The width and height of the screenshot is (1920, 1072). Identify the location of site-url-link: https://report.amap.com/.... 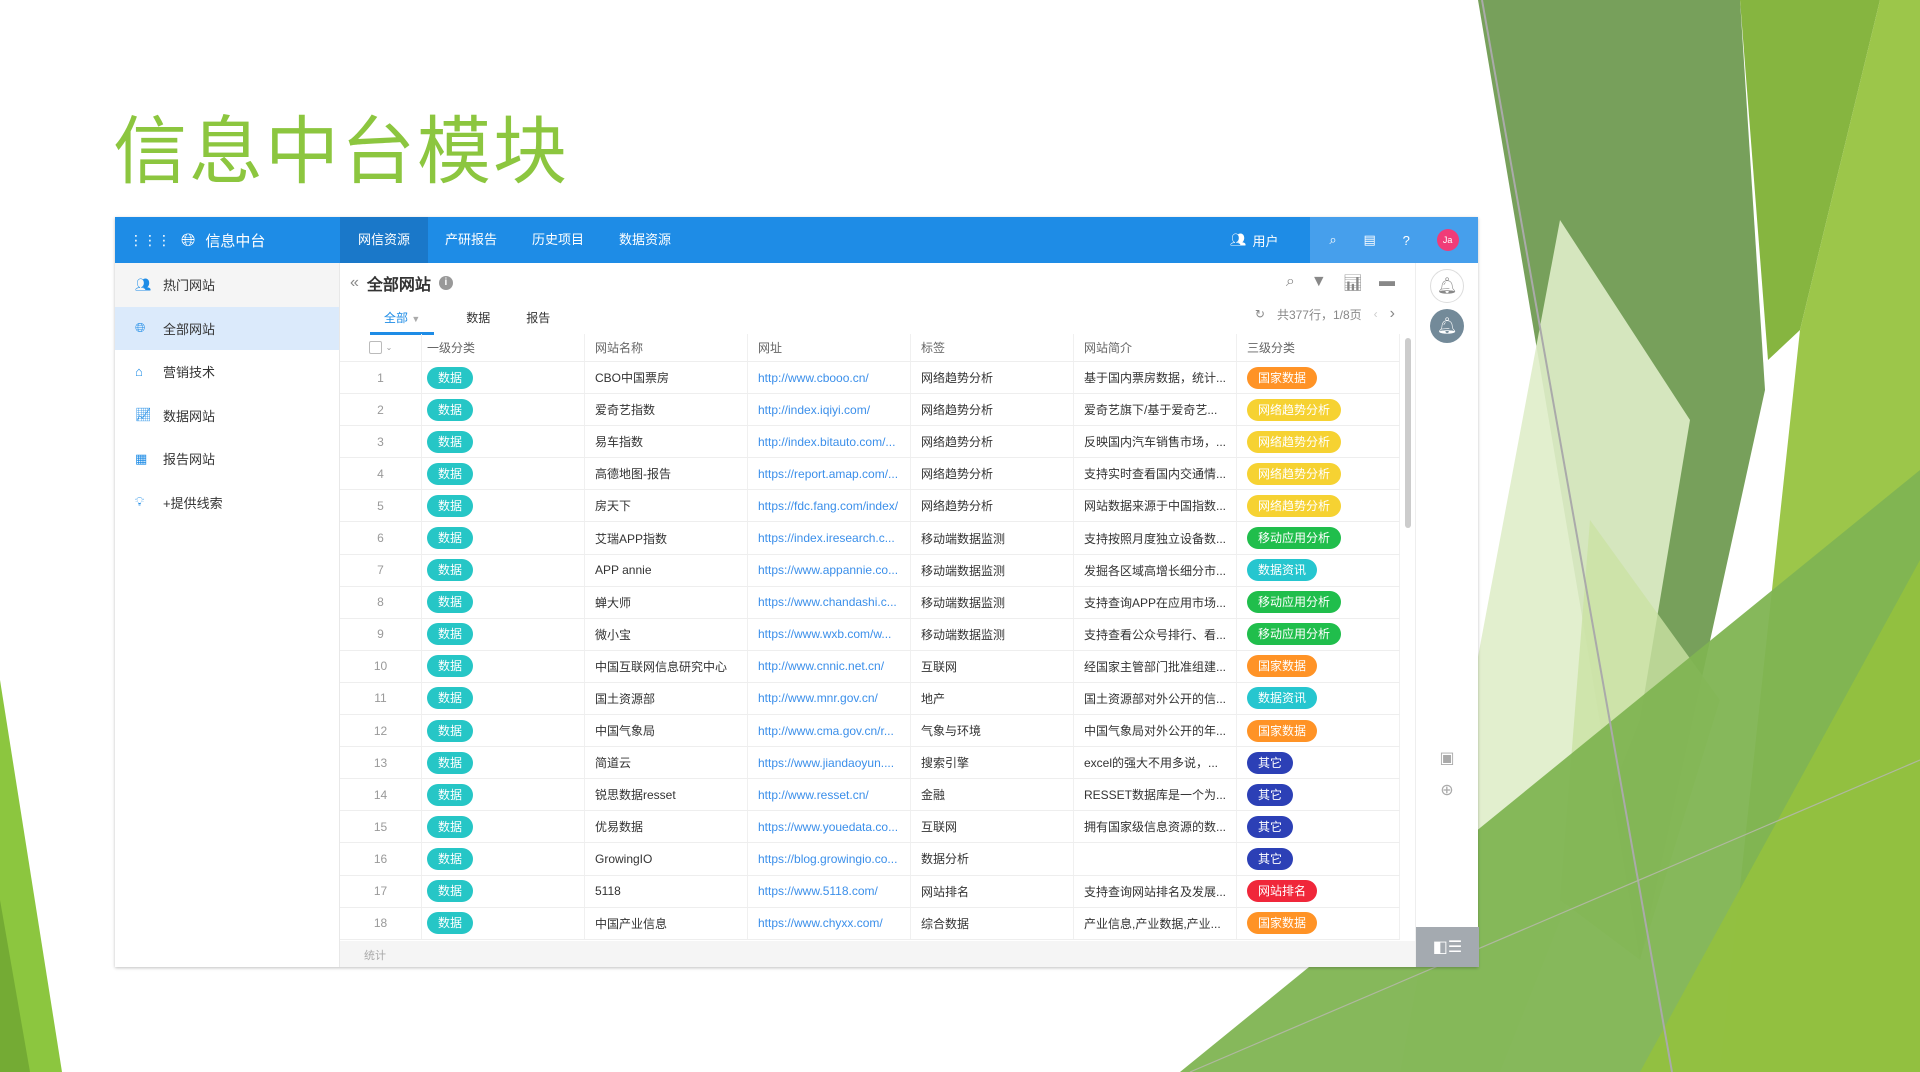
(829, 474).